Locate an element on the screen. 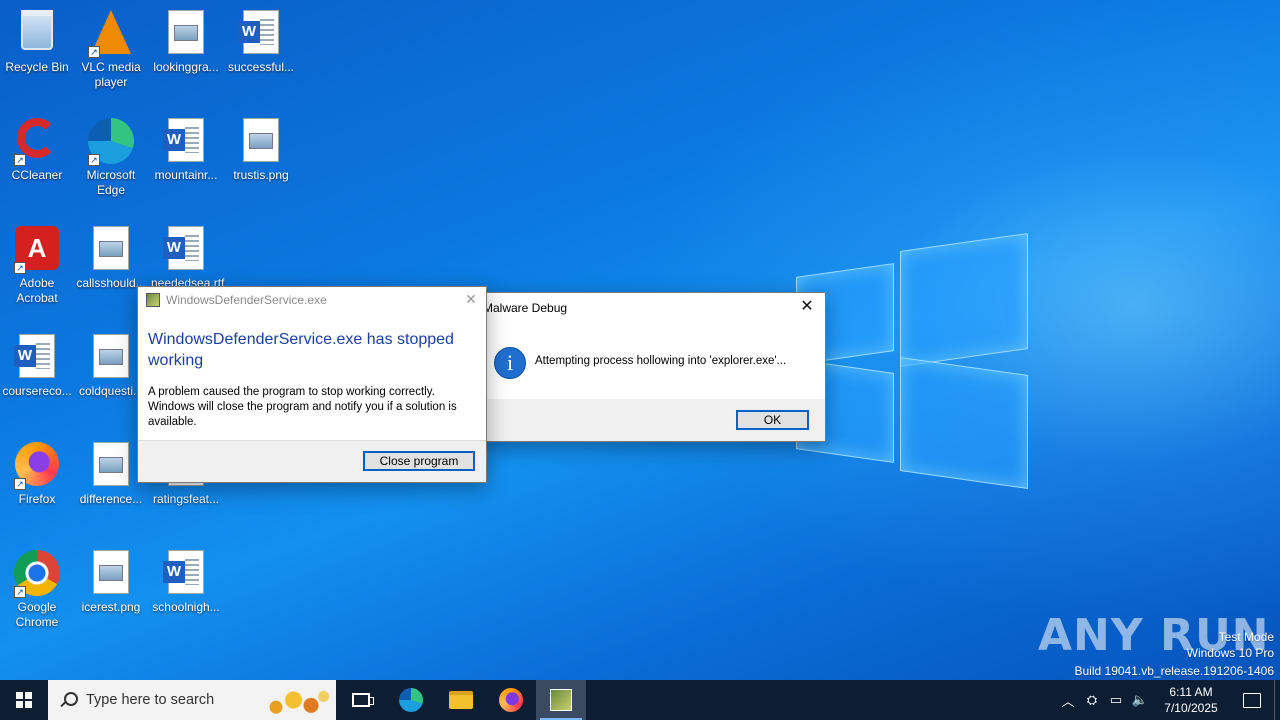 This screenshot has height=720, width=1280. build-label: Build 19041.vb_release.191206-1406 is located at coordinates (1174, 671).